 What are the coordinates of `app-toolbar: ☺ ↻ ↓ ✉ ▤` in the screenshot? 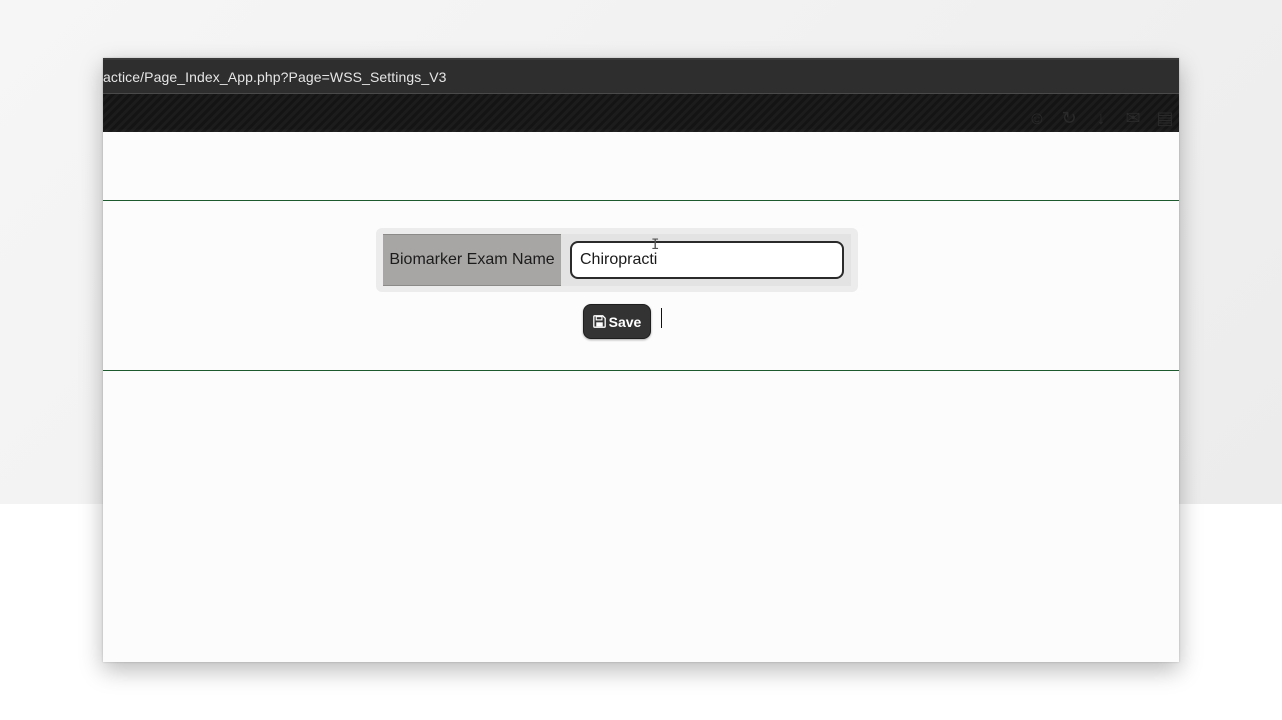 It's located at (641, 113).